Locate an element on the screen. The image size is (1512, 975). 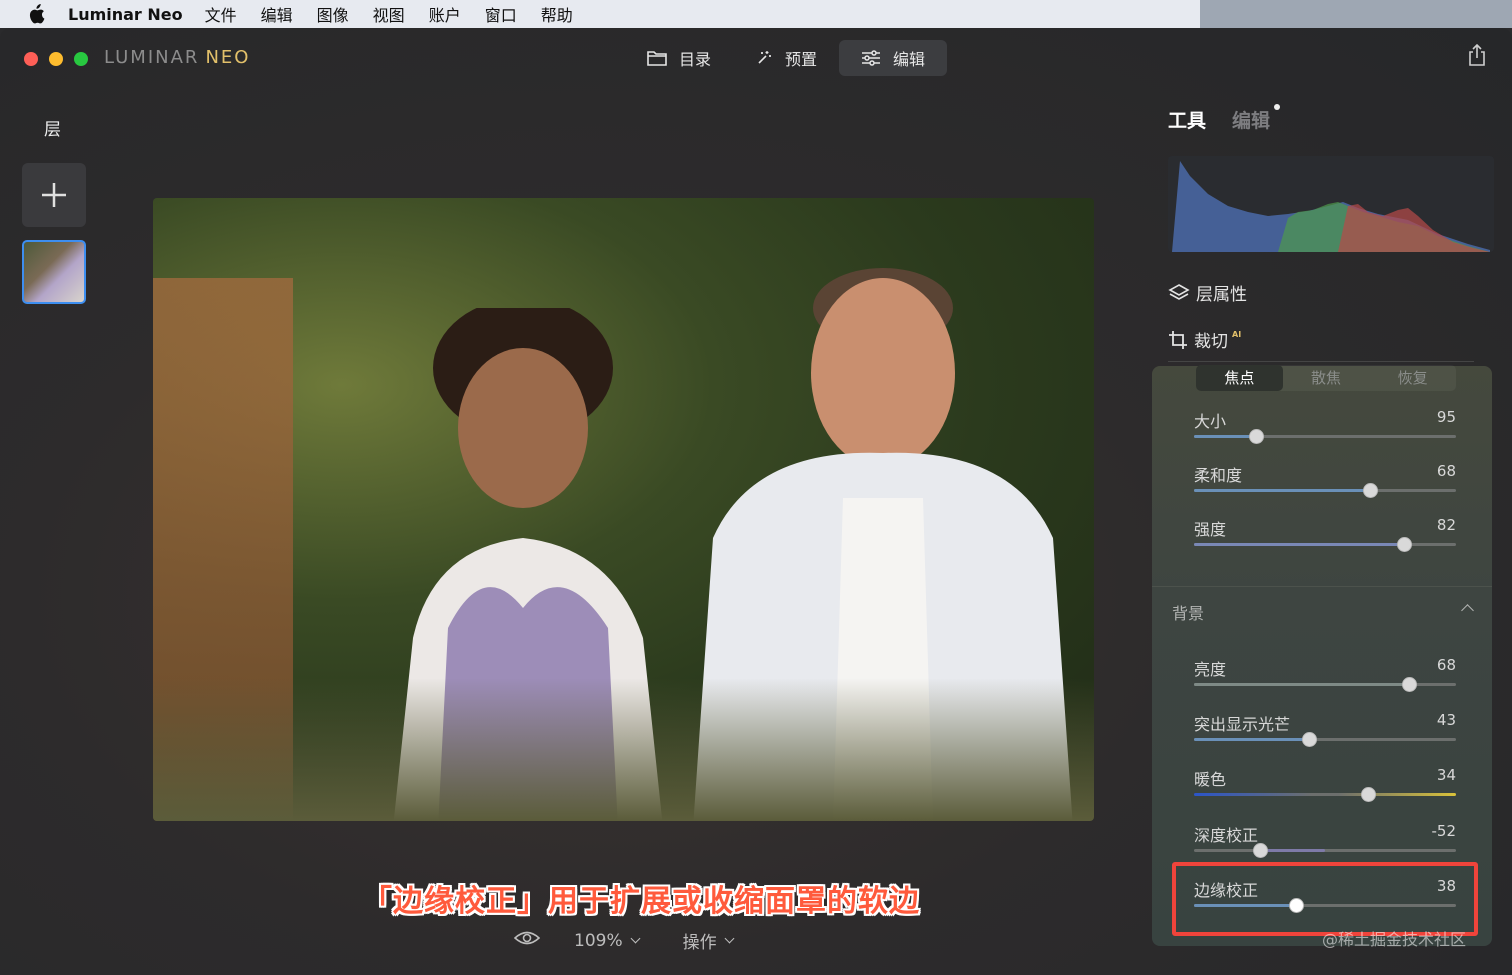
crop-row: 裁切 AI is located at coordinates (1204, 339).